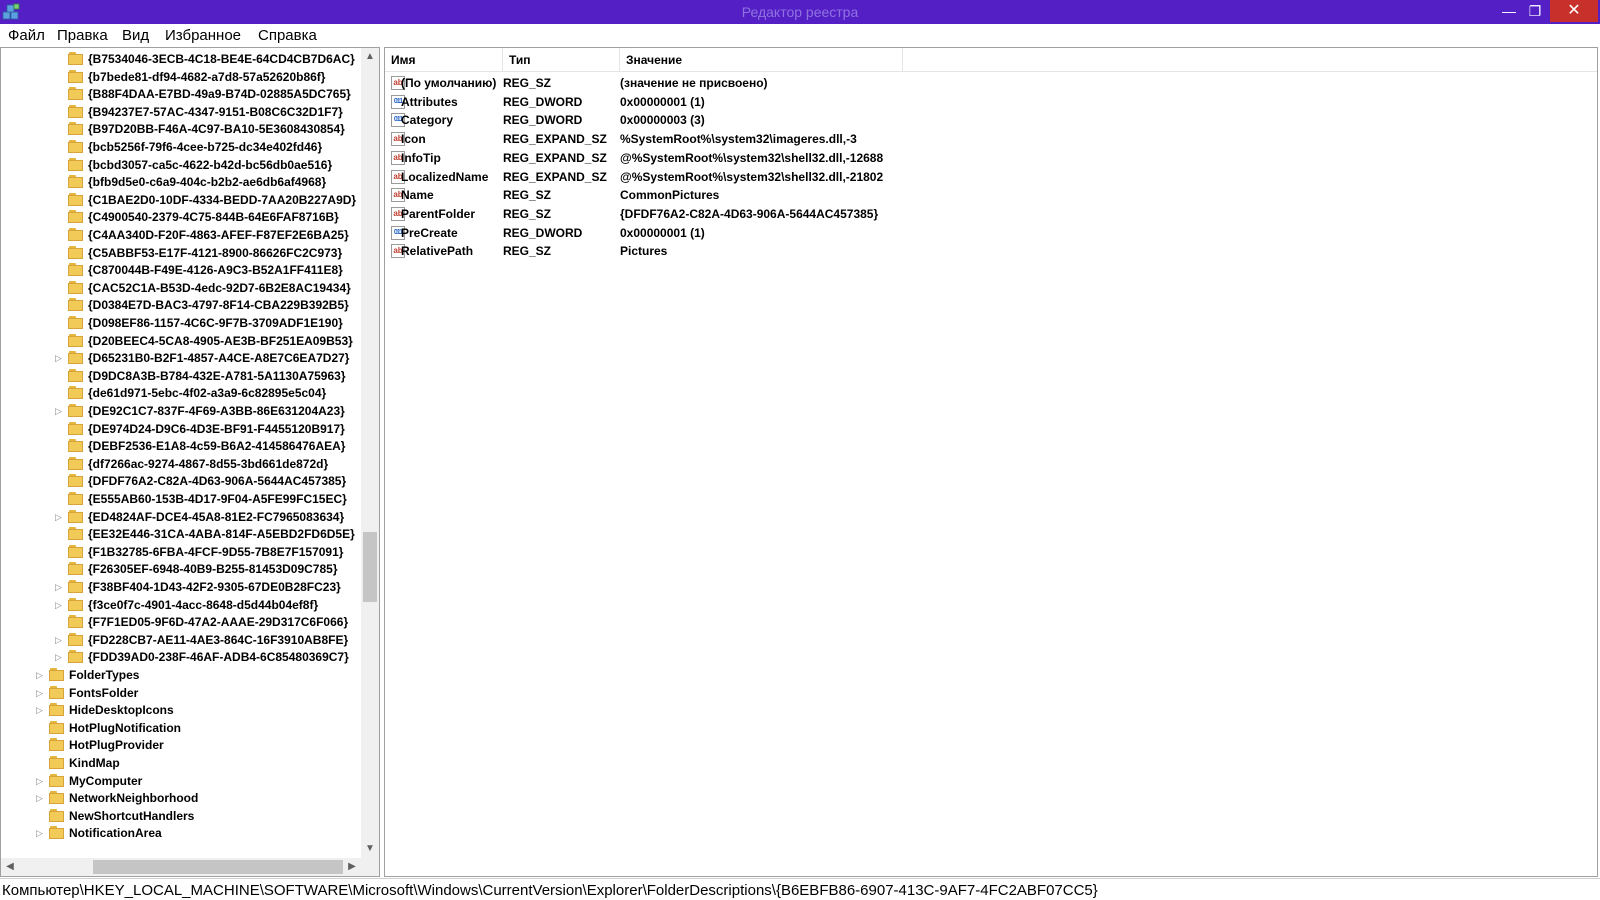 Image resolution: width=1600 pixels, height=900 pixels. I want to click on tree-item: {D9DC8A3B-B784-432E-A781-5A1130A75963}, so click(180, 376).